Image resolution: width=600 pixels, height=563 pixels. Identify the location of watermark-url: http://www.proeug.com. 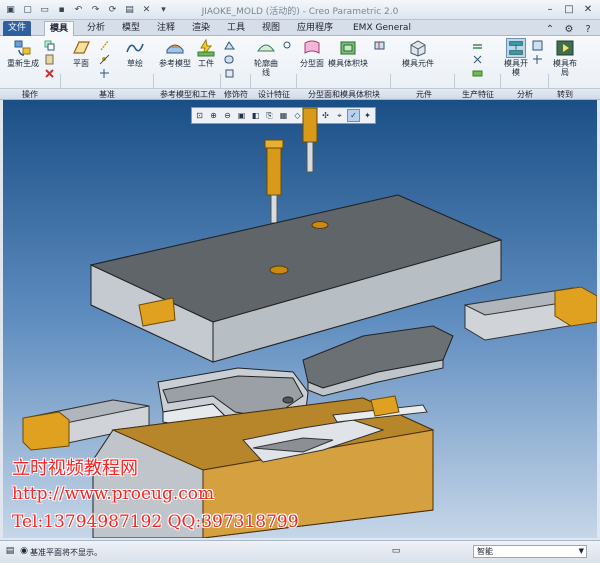
(113, 494).